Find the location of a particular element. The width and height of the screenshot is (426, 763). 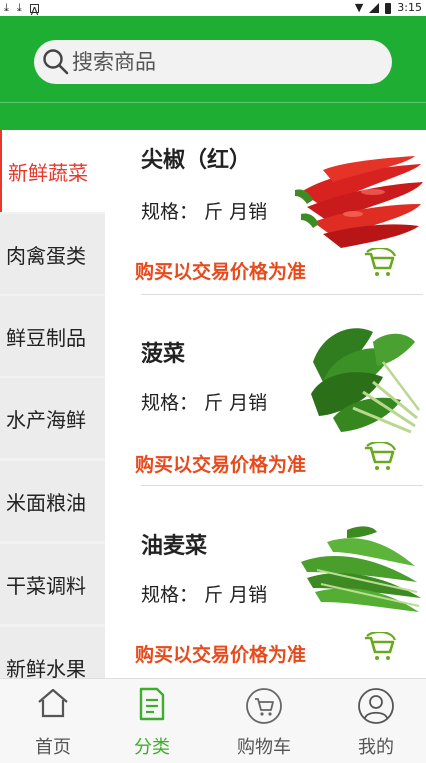

category-item-grain-oil: 米面粮油 is located at coordinates (52, 501).